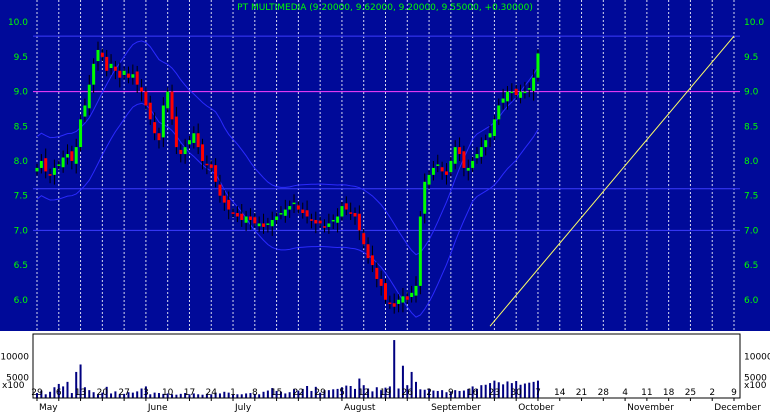 The width and height of the screenshot is (770, 412). I want to click on day-label: 29, so click(37, 393).